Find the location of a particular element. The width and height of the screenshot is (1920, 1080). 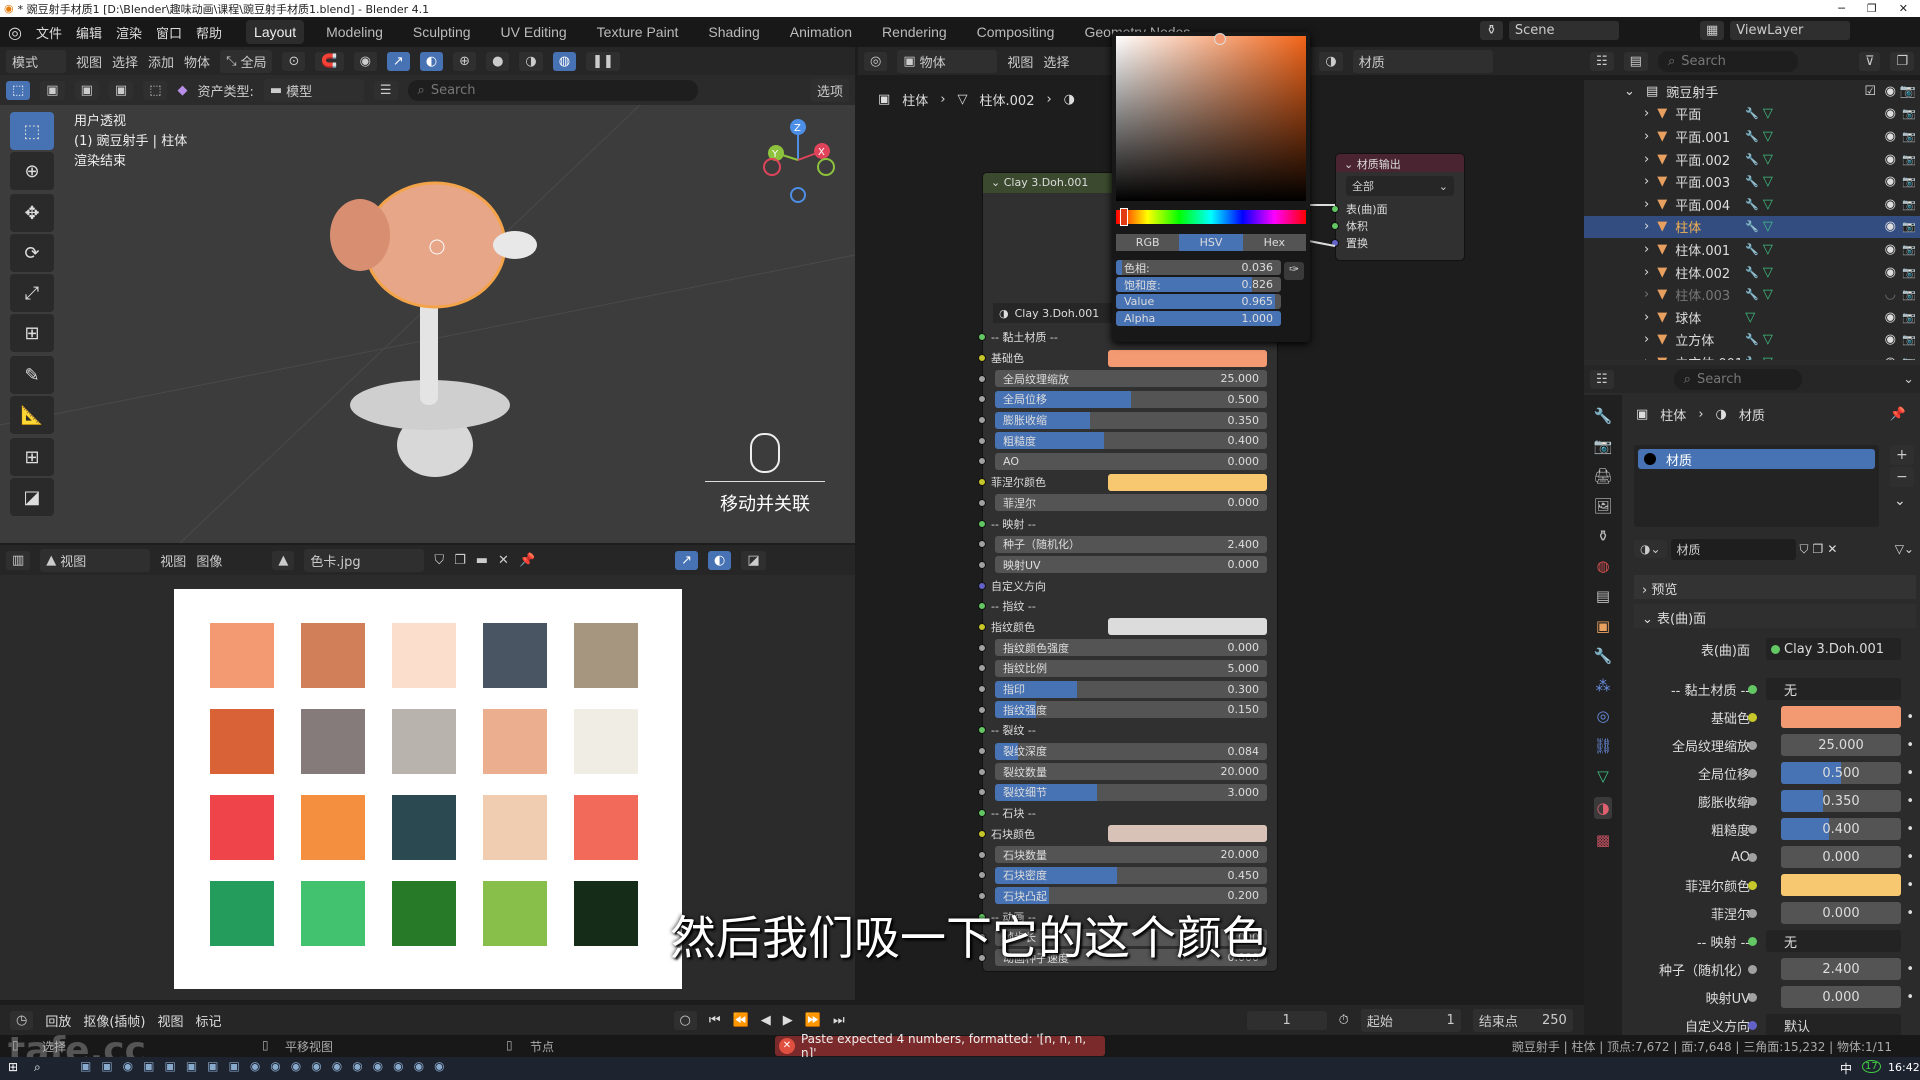

property-field: 25.000 is located at coordinates (1841, 745).